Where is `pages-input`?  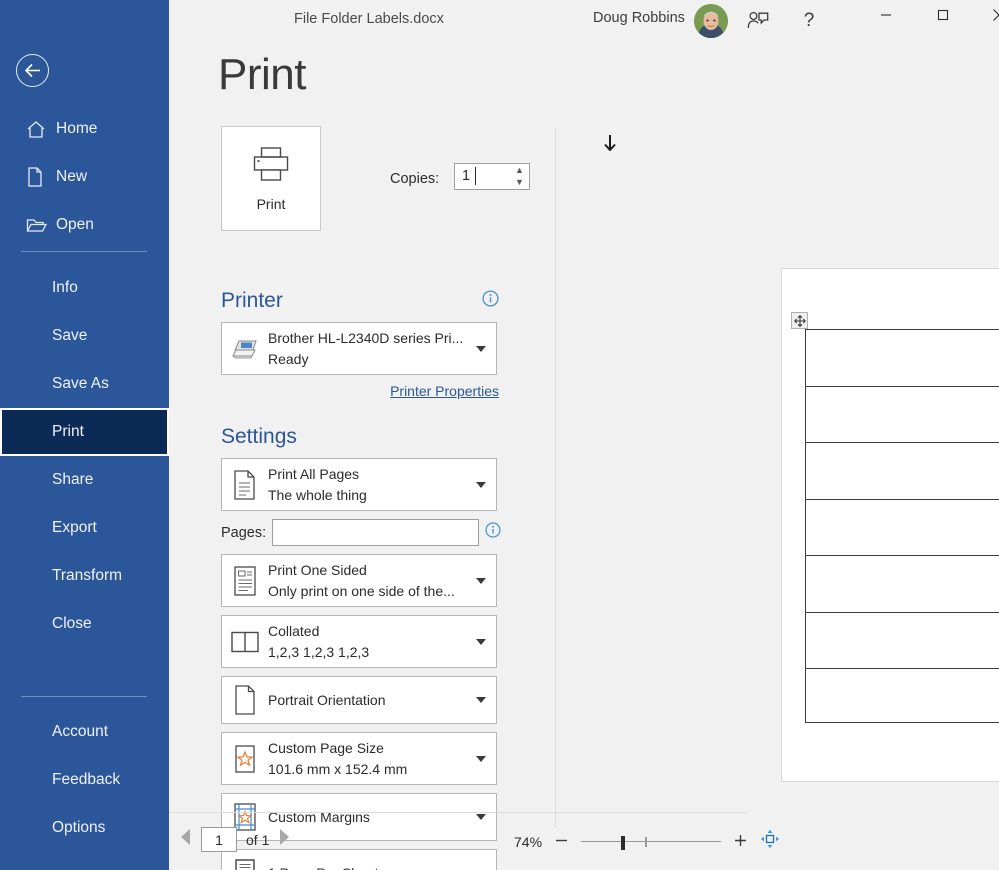 pages-input is located at coordinates (375, 532).